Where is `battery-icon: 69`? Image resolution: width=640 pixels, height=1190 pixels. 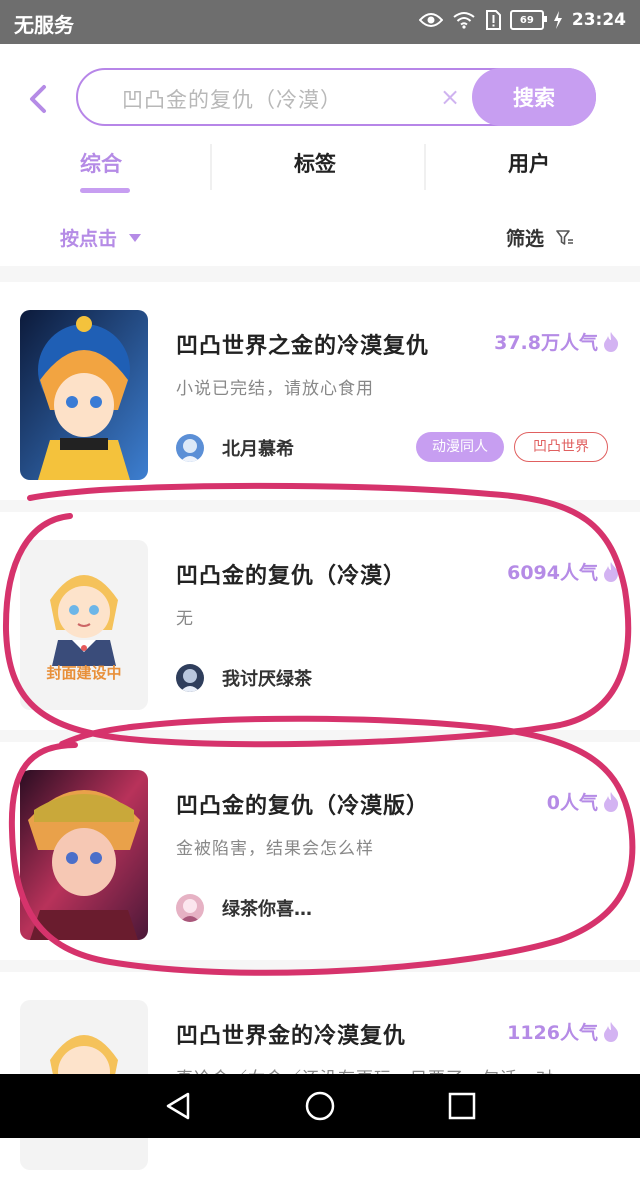
battery-icon: 69 is located at coordinates (528, 20).